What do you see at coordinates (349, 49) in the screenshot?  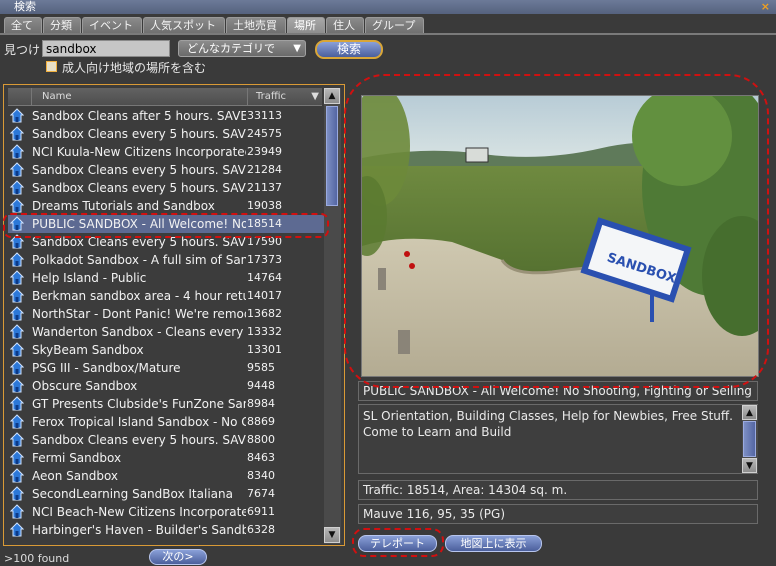 I see `search-button: 検索` at bounding box center [349, 49].